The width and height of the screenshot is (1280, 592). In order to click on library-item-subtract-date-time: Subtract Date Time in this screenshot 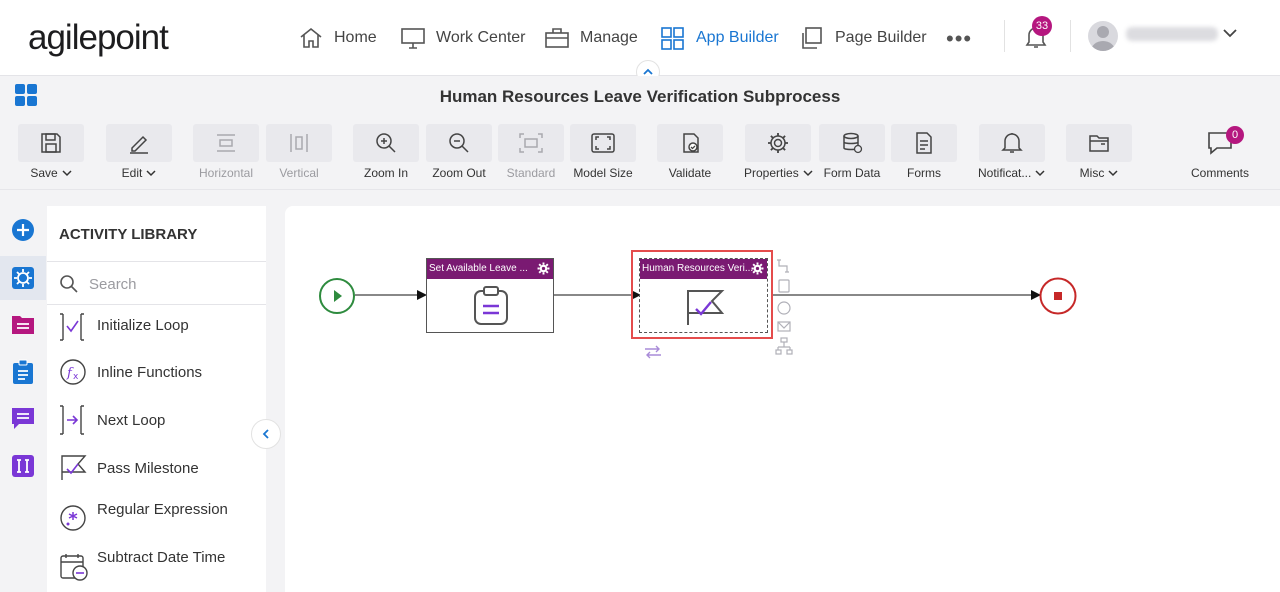, I will do `click(156, 567)`.